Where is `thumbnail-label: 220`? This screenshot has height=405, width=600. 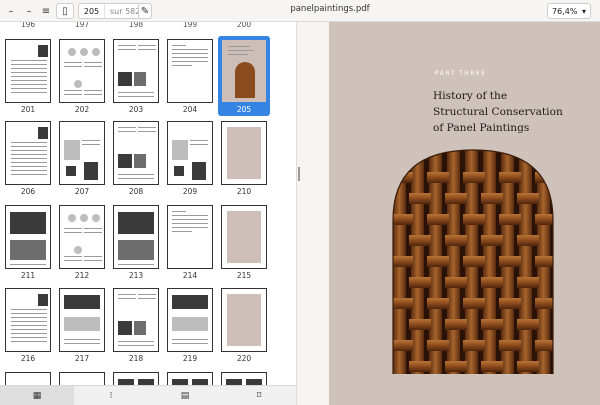 thumbnail-label: 220 is located at coordinates (244, 358).